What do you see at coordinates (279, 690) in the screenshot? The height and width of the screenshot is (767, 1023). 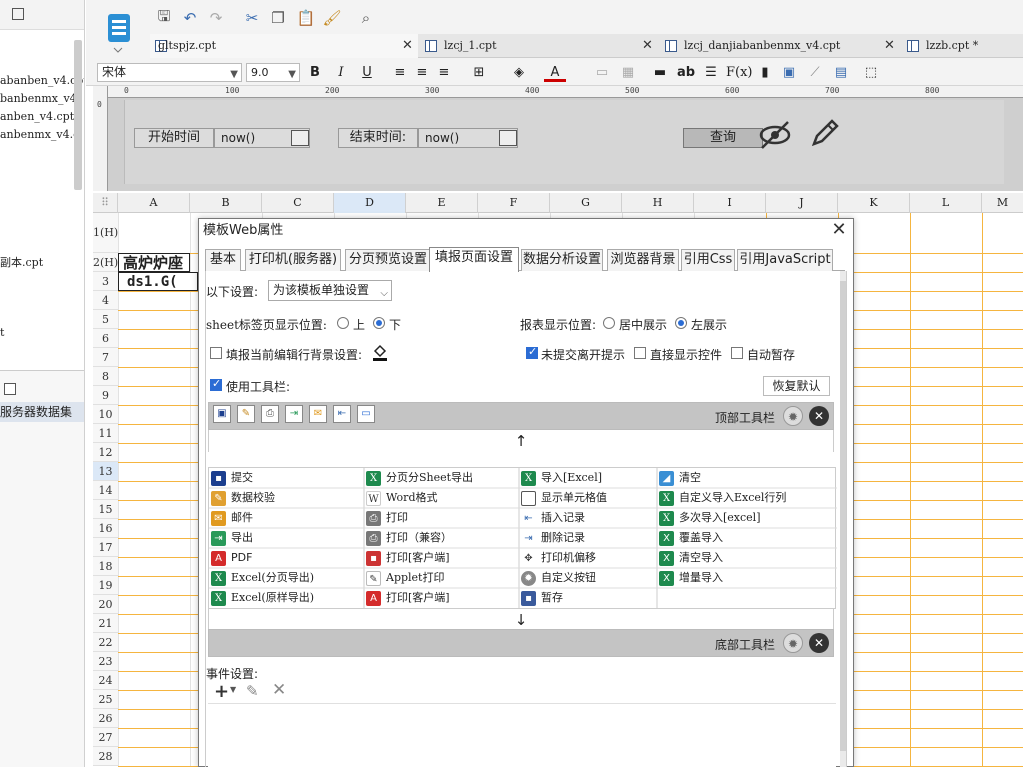 I see `delete-icon: ✕` at bounding box center [279, 690].